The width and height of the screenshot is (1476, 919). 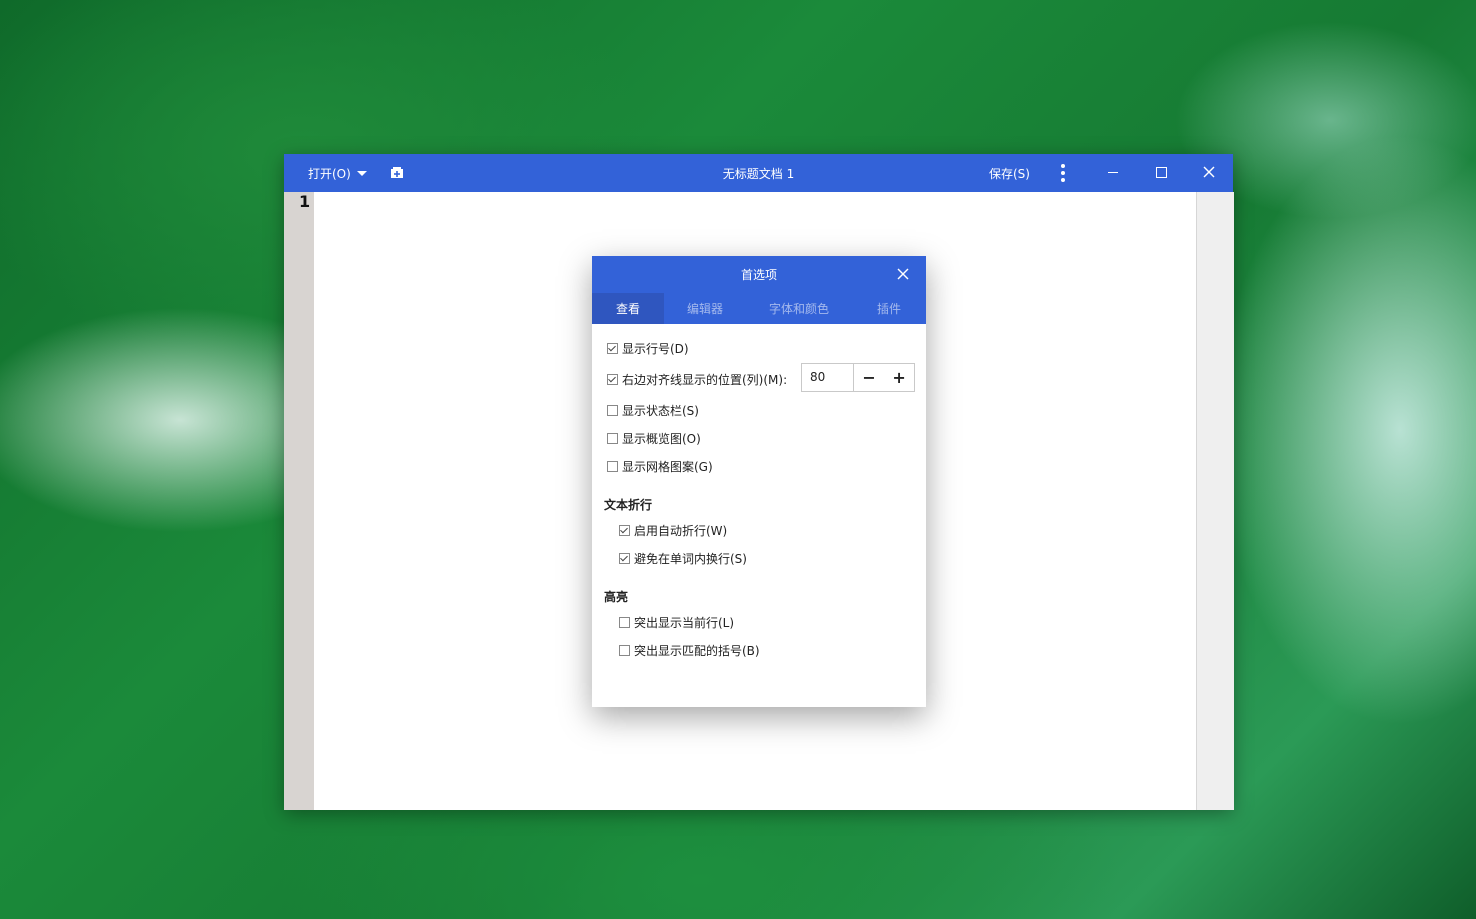 I want to click on option-label: 突出显示匹配的括号(B), so click(x=697, y=651).